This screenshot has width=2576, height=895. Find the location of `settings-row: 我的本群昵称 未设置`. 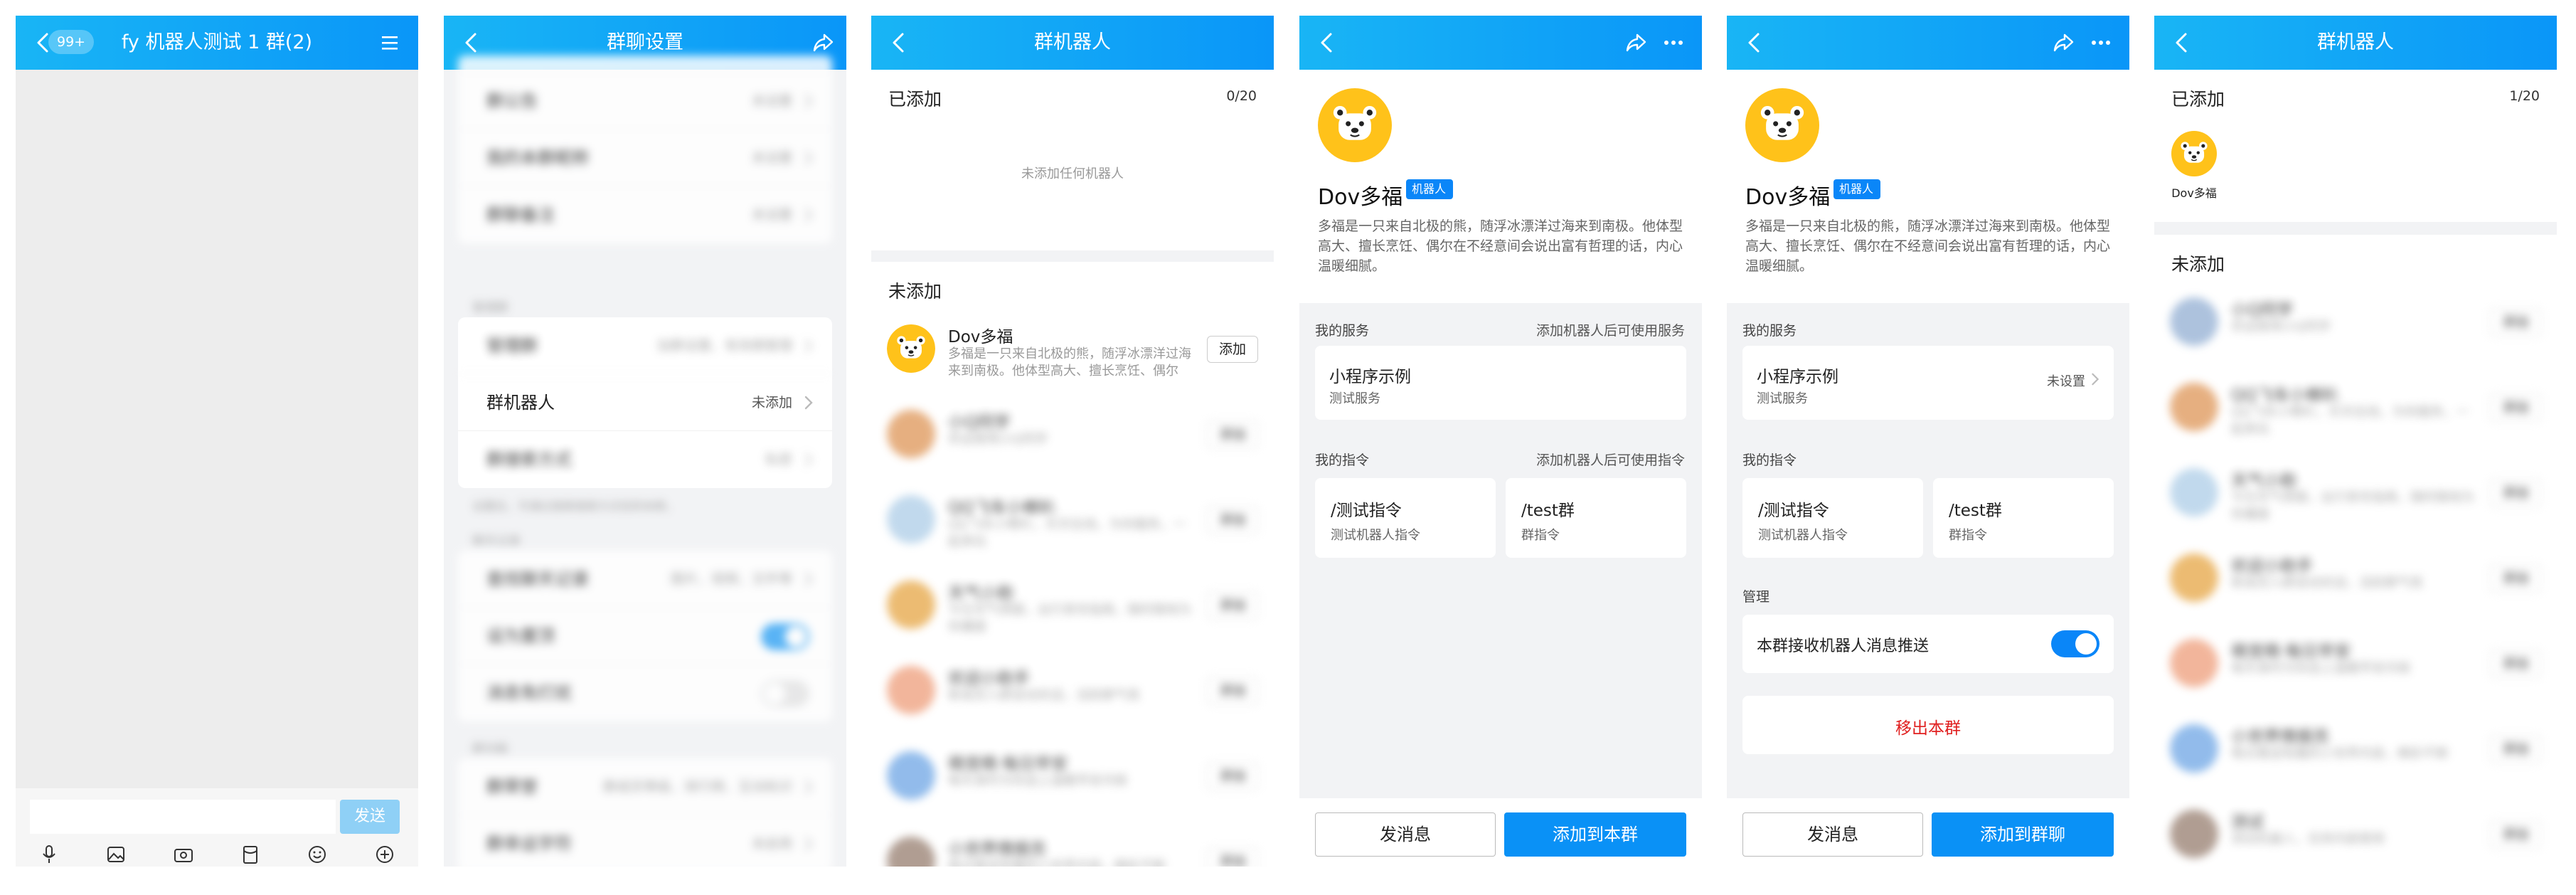

settings-row: 我的本群昵称 未设置 is located at coordinates (645, 157).